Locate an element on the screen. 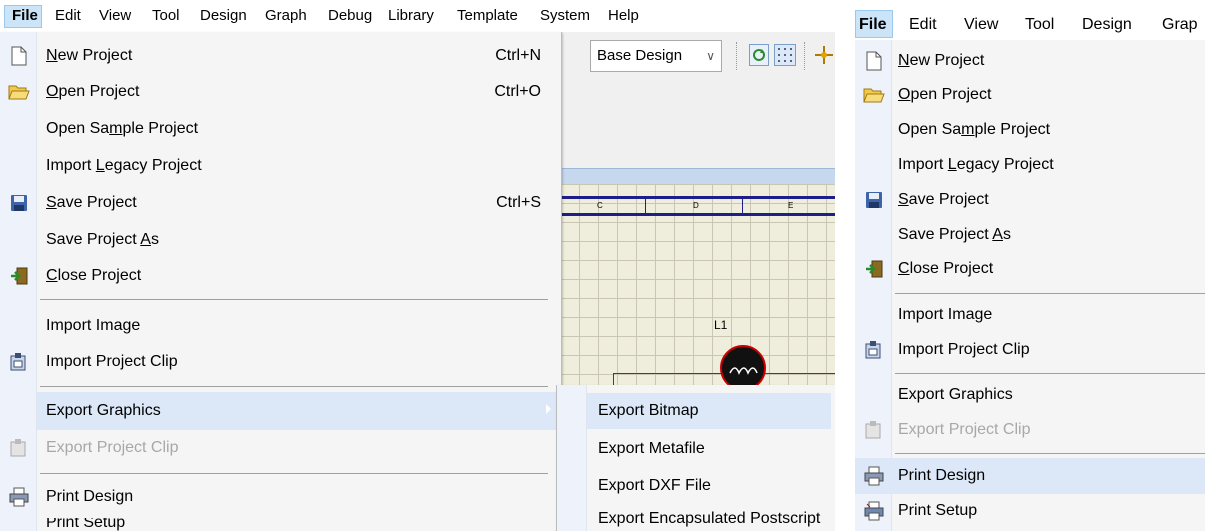 This screenshot has height=531, width=1205. submenu-item-export-encapsulated-postscript: Export Encapsulated Postscript is located at coordinates (696, 518).